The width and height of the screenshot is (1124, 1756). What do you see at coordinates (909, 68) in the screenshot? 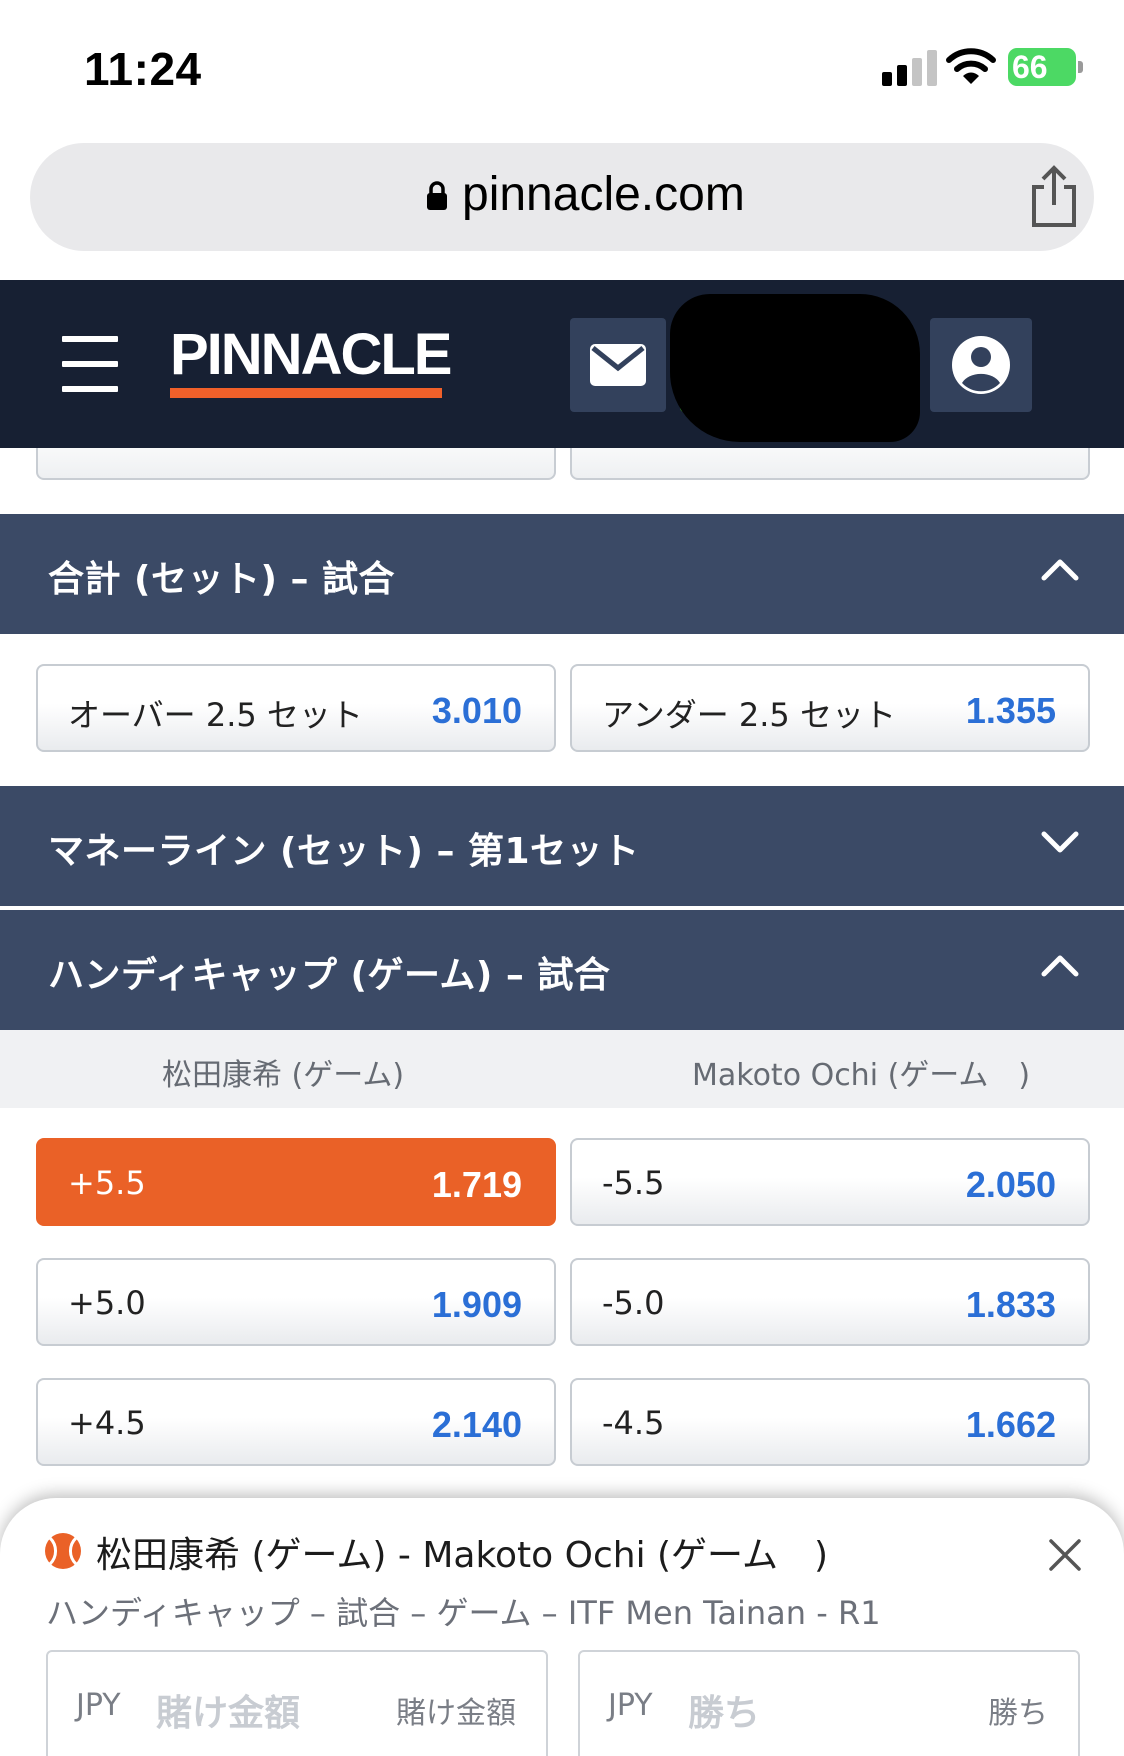
I see `signal-icon` at bounding box center [909, 68].